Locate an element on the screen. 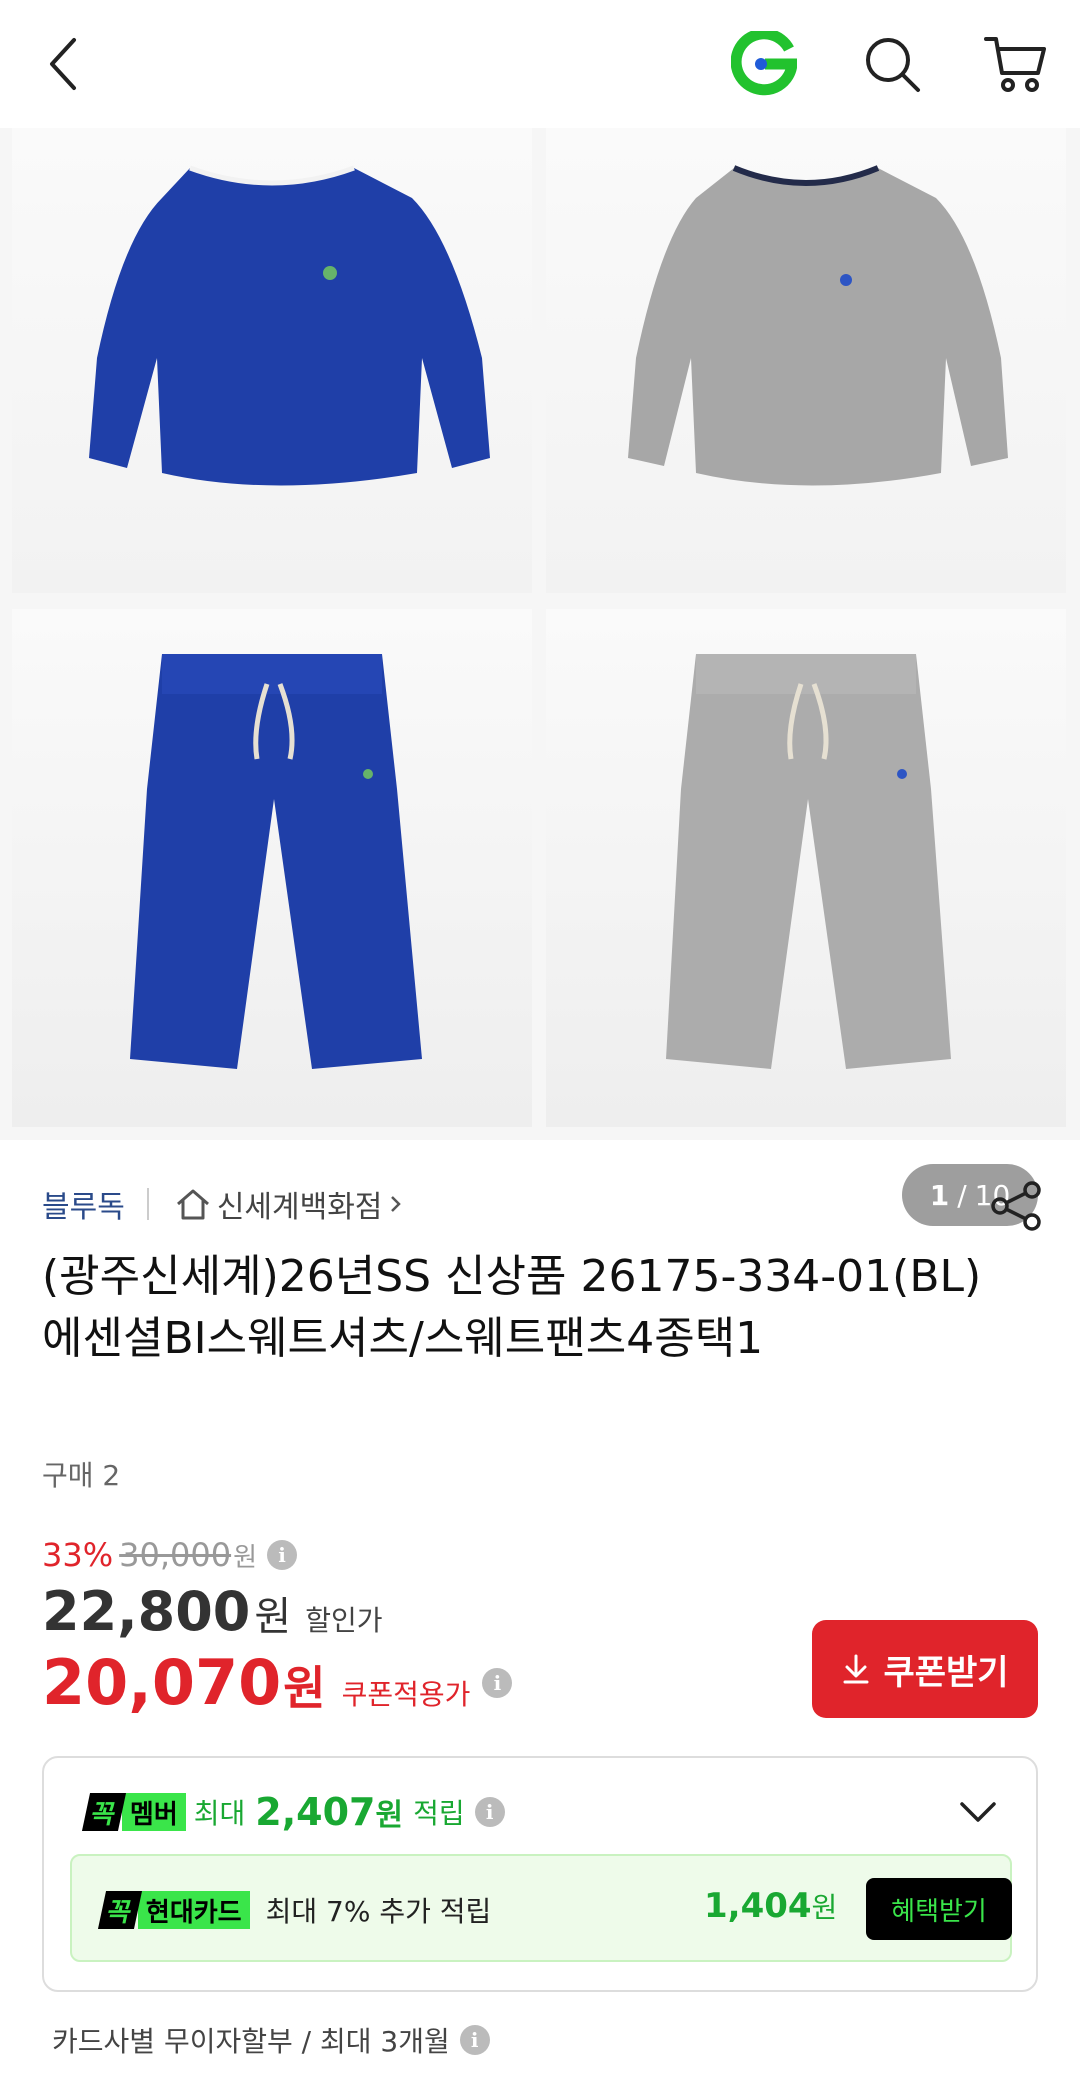  original-price-row: 33% 30,000 원 i is located at coordinates (170, 1555).